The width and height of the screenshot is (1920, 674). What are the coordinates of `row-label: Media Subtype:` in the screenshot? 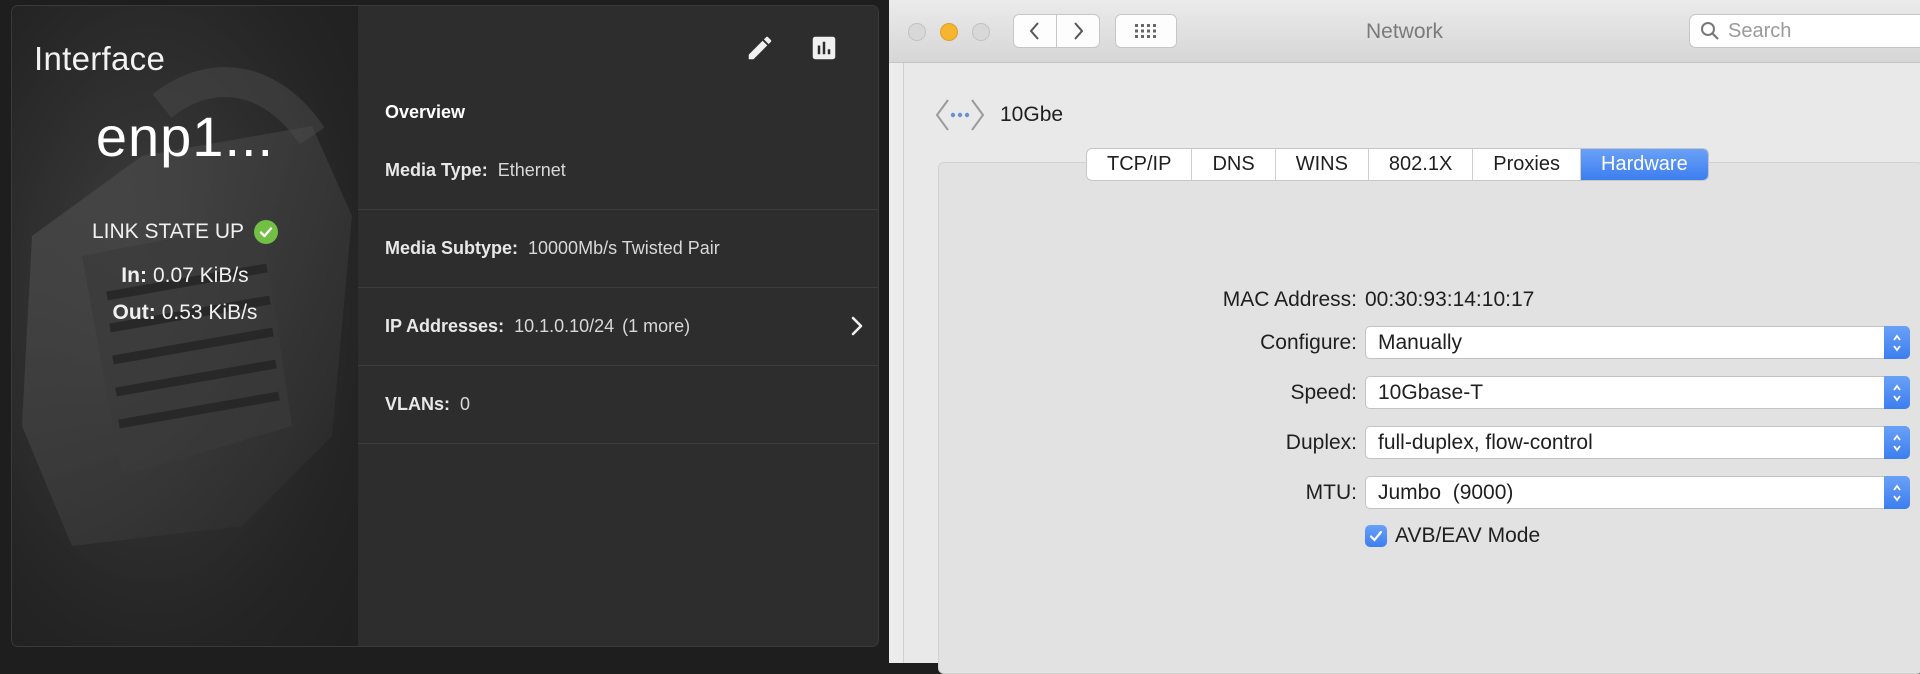 It's located at (452, 248).